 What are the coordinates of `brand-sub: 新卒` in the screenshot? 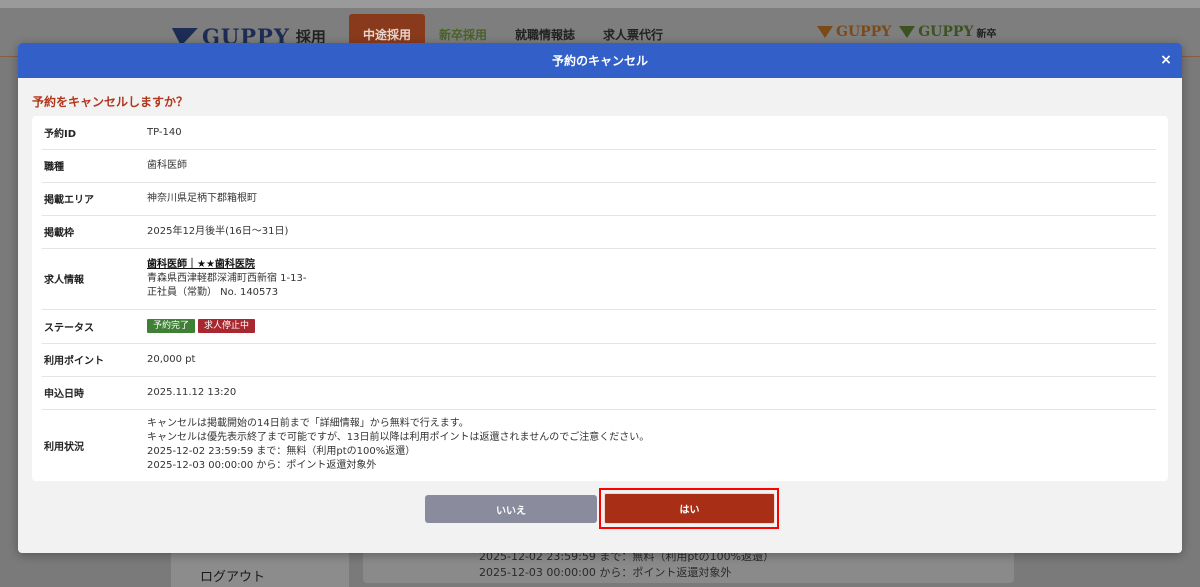 It's located at (986, 34).